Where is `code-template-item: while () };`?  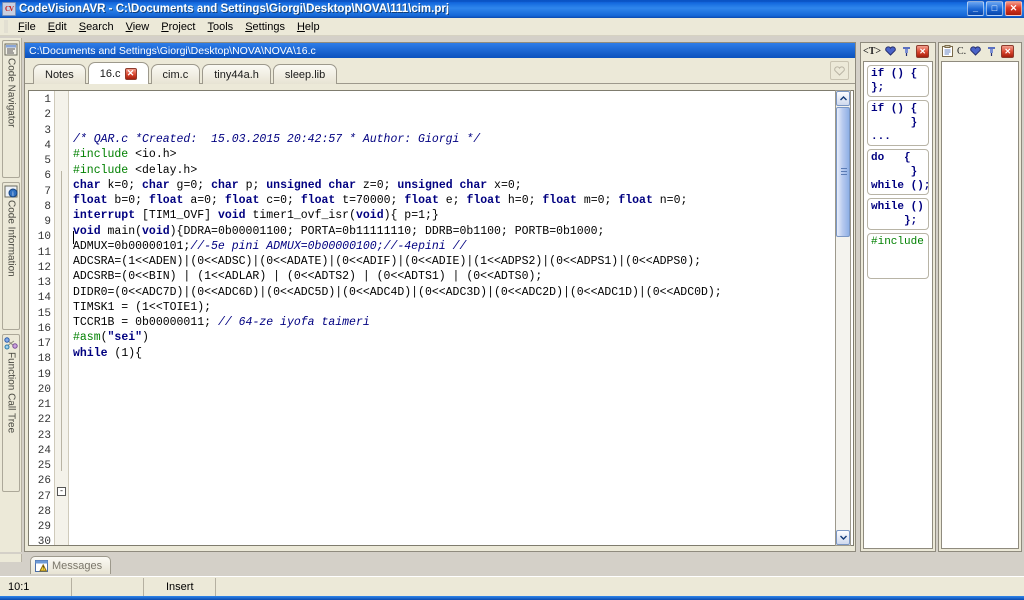
code-template-item: while () }; is located at coordinates (898, 214).